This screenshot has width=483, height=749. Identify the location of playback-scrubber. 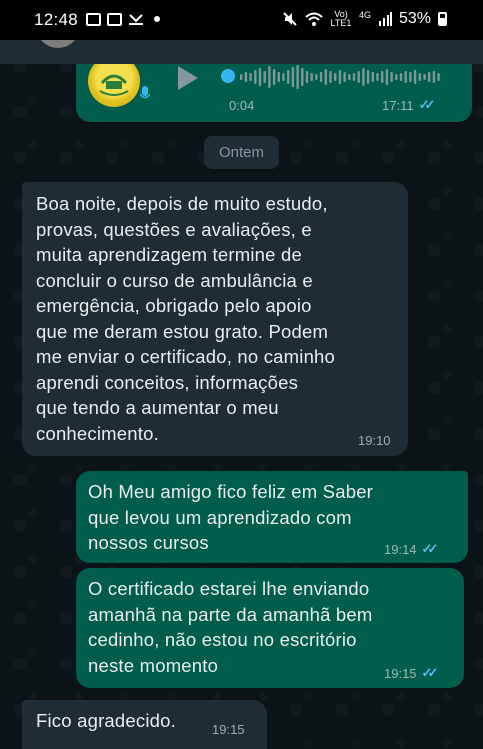
(228, 76).